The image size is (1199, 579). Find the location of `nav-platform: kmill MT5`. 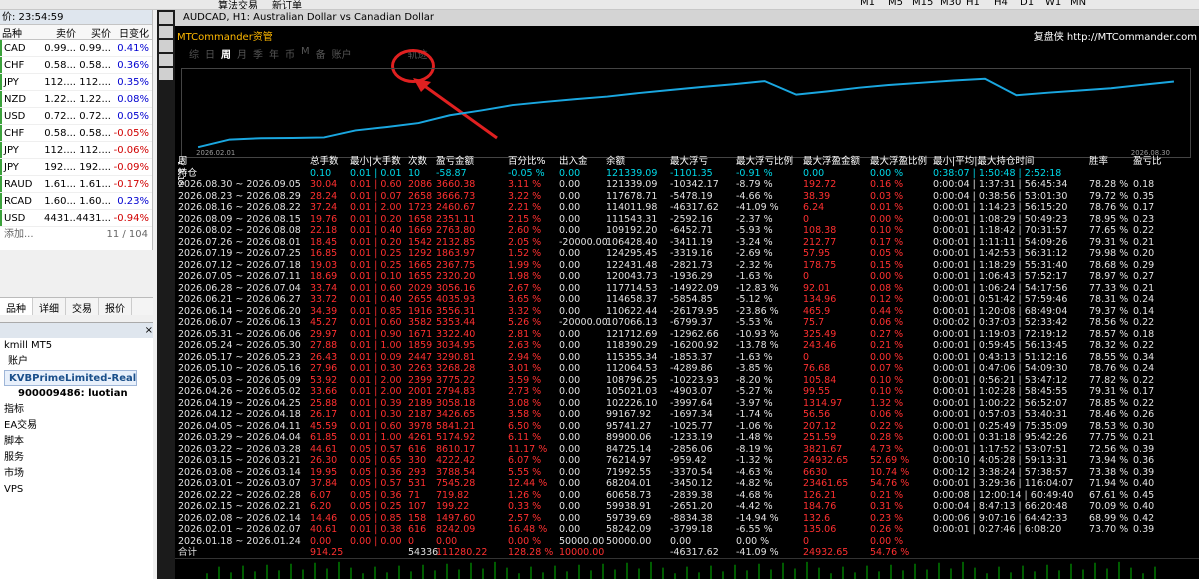

nav-platform: kmill MT5 is located at coordinates (76, 346).